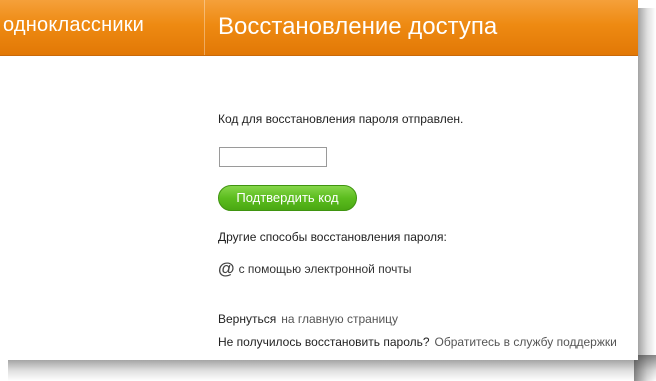 The image size is (656, 381). What do you see at coordinates (73, 25) in the screenshot?
I see `site-logo: одноклассники` at bounding box center [73, 25].